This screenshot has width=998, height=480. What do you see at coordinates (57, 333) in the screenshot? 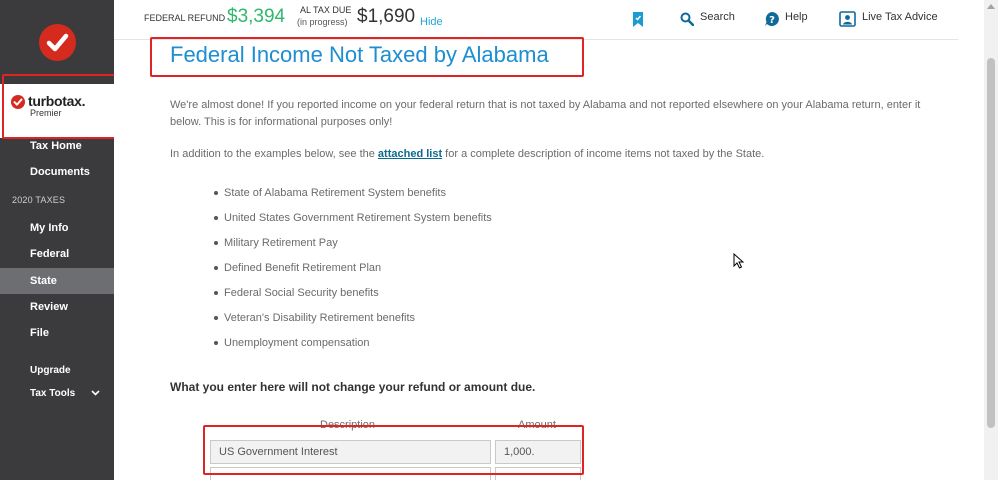
I see `sidebar-item-file: File` at bounding box center [57, 333].